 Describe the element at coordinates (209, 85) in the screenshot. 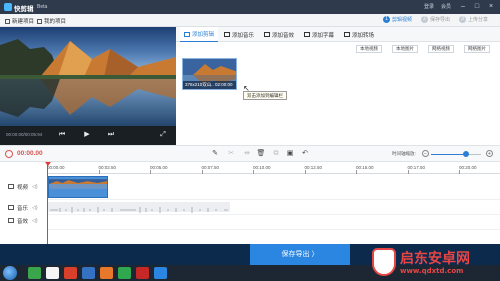

I see `thumbnail-caption: 376x210双山.. 02:00:00` at that location.